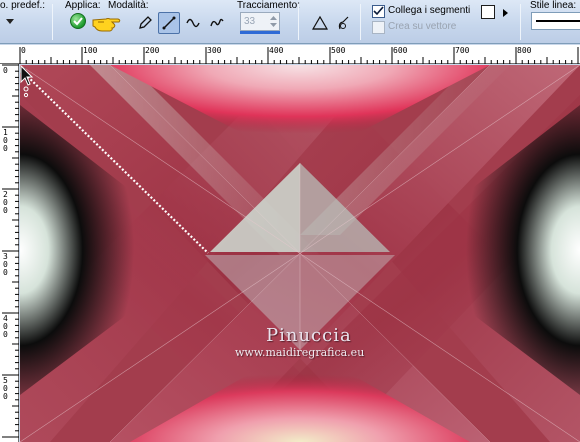 The width and height of the screenshot is (580, 442). Describe the element at coordinates (276, 50) in the screenshot. I see `ruler-top-label: 400` at that location.